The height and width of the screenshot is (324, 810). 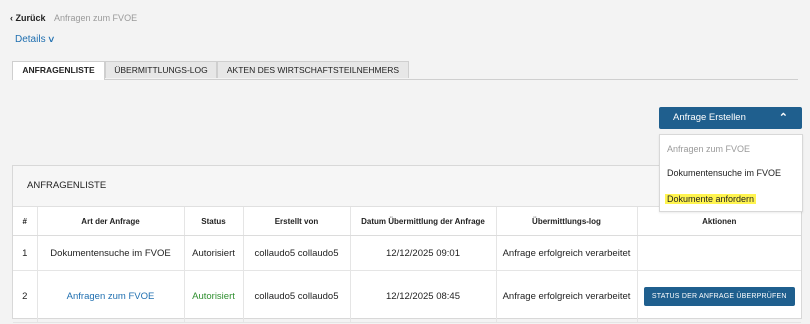 What do you see at coordinates (111, 221) in the screenshot?
I see `column-header: Art der Anfrage` at bounding box center [111, 221].